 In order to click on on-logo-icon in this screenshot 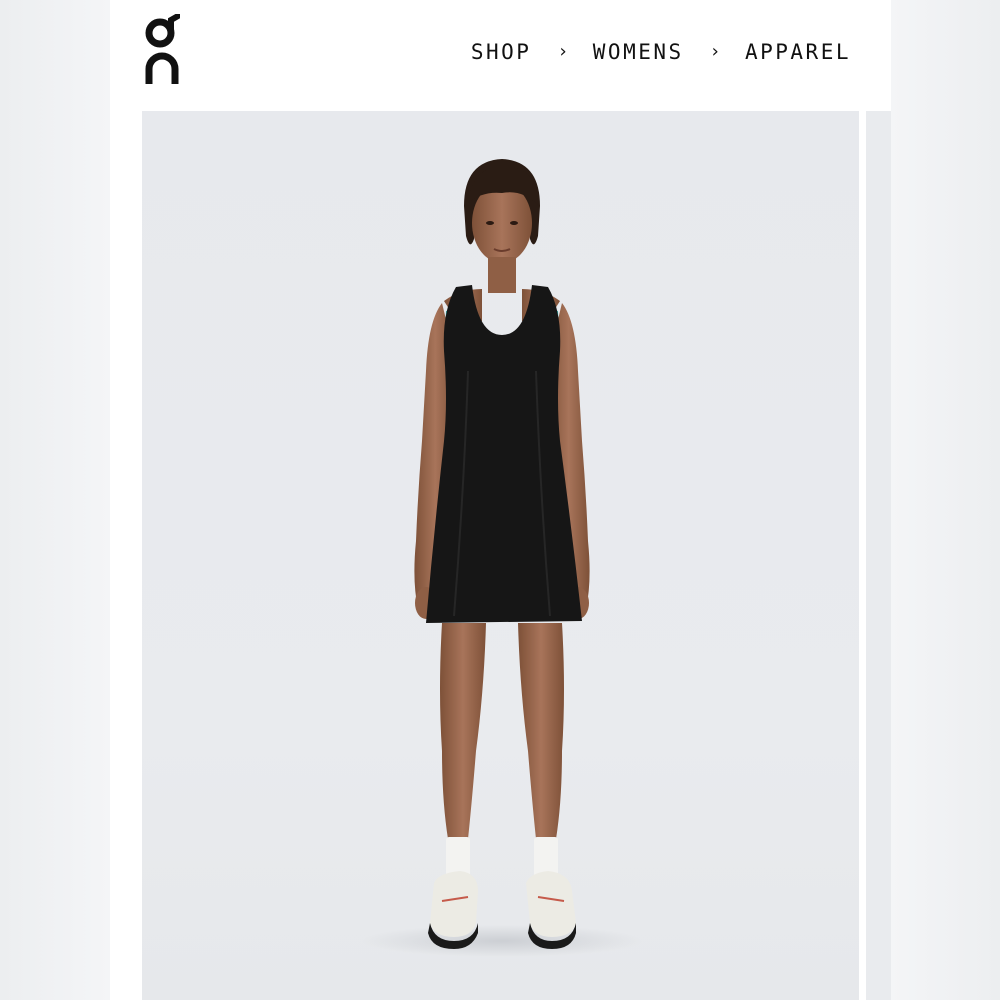, I will do `click(164, 47)`.